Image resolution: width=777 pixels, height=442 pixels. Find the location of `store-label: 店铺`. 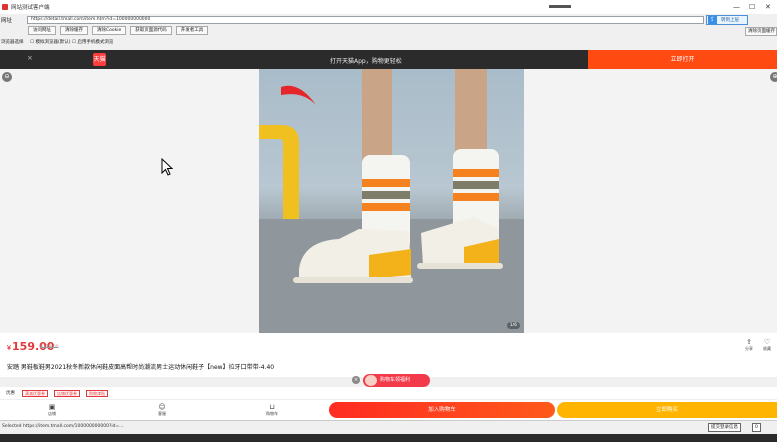

store-label: 店铺 is located at coordinates (52, 413).